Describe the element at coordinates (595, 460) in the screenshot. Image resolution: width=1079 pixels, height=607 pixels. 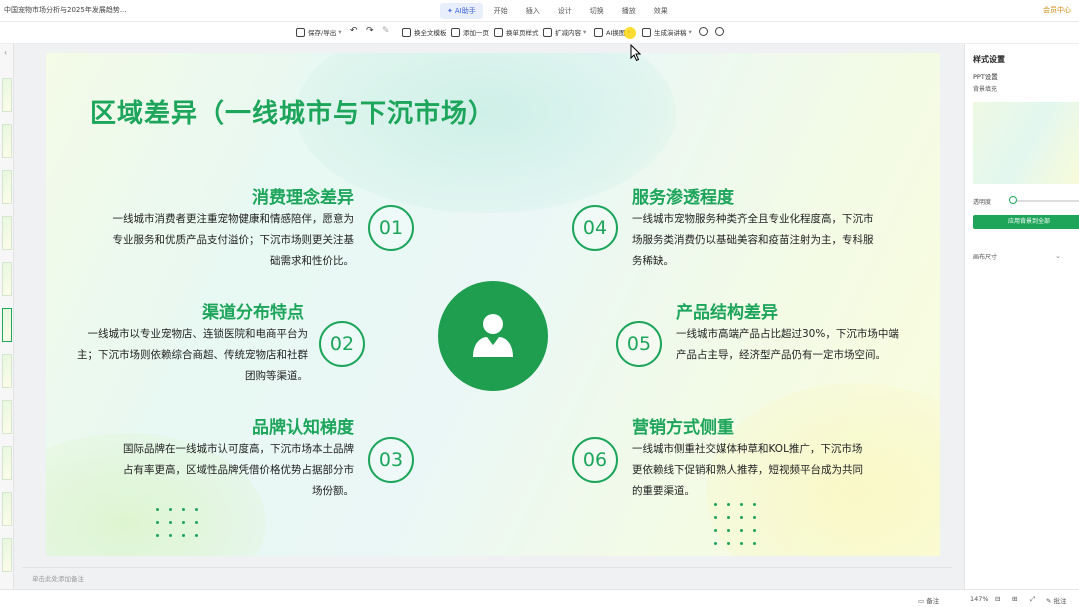
I see `number-badge-06: 06` at that location.